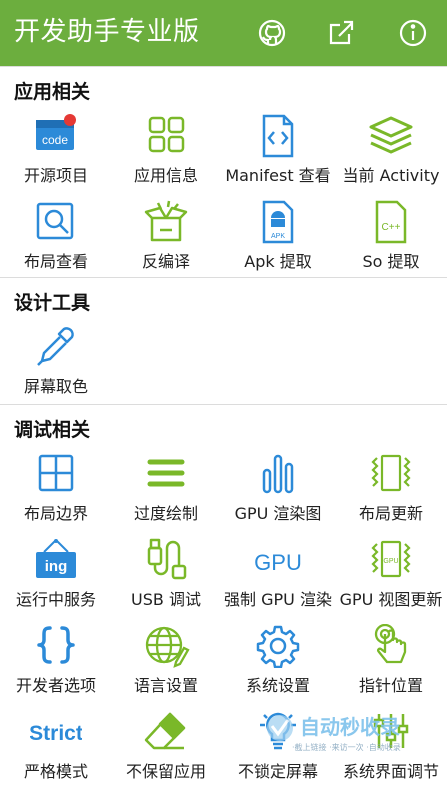 The image size is (447, 792). Describe the element at coordinates (223, 88) in the screenshot. I see `section-app: 应用相关` at that location.